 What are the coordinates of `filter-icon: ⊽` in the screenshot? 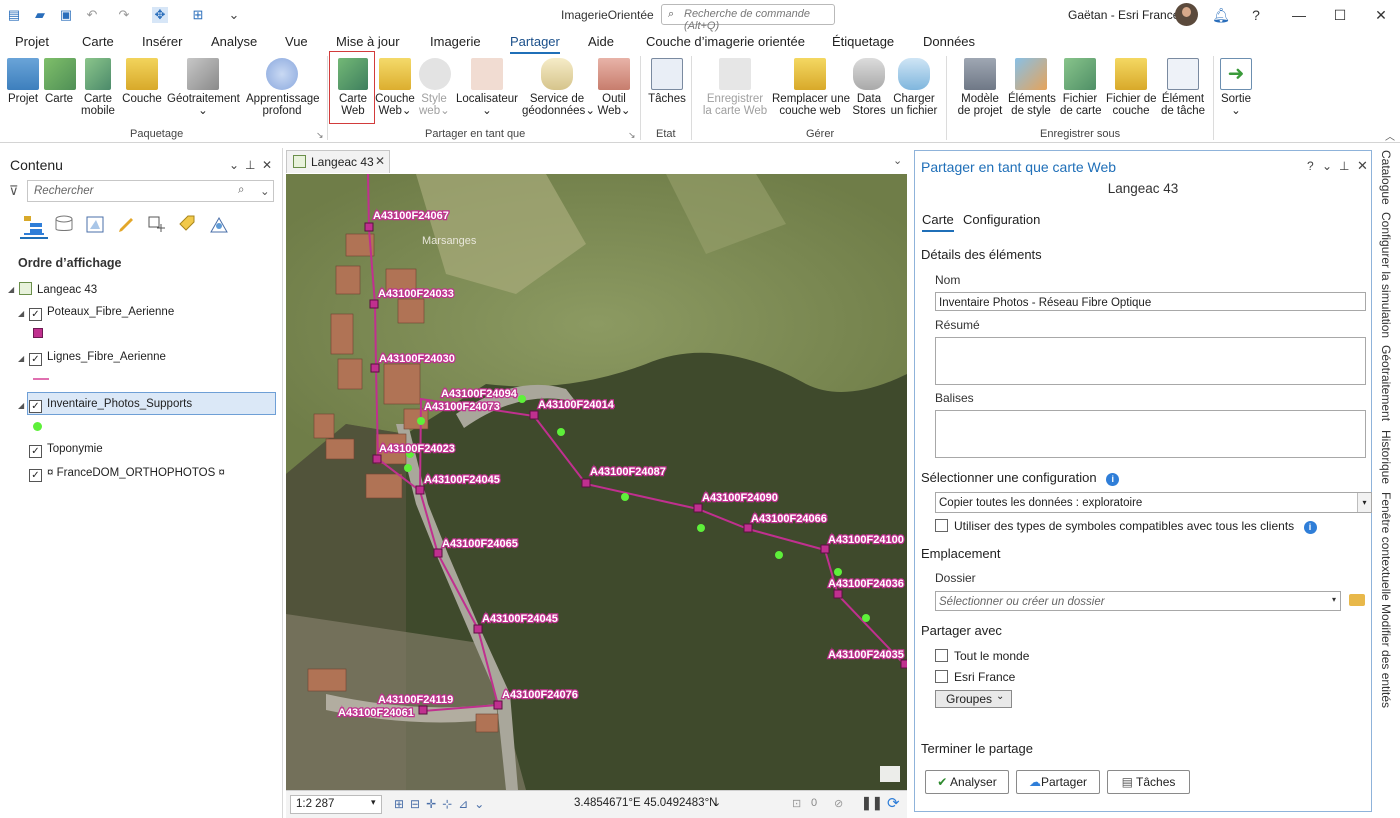 It's located at (14, 191).